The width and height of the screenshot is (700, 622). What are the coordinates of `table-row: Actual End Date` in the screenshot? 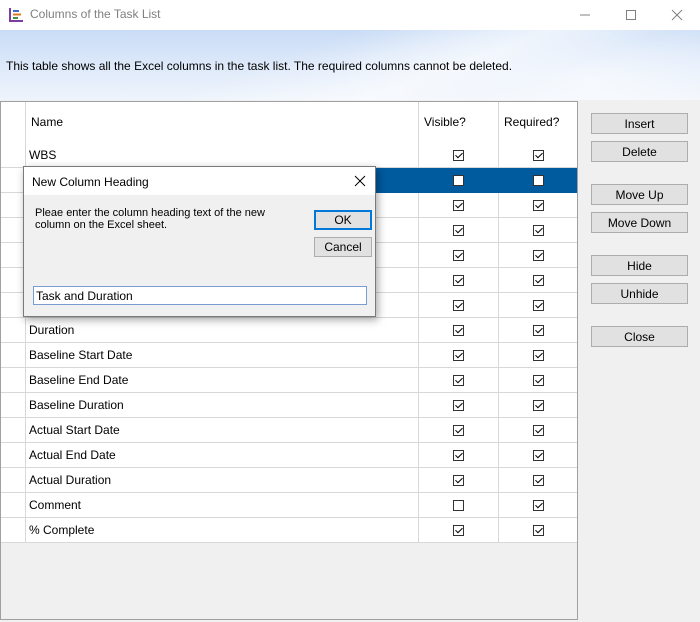 It's located at (289, 455).